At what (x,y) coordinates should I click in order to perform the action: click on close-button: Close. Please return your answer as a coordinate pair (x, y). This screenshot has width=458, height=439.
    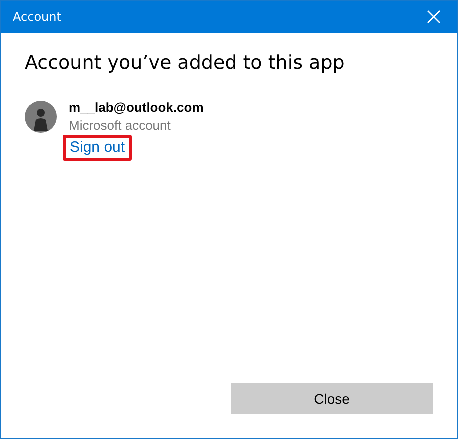
    Looking at the image, I should click on (332, 398).